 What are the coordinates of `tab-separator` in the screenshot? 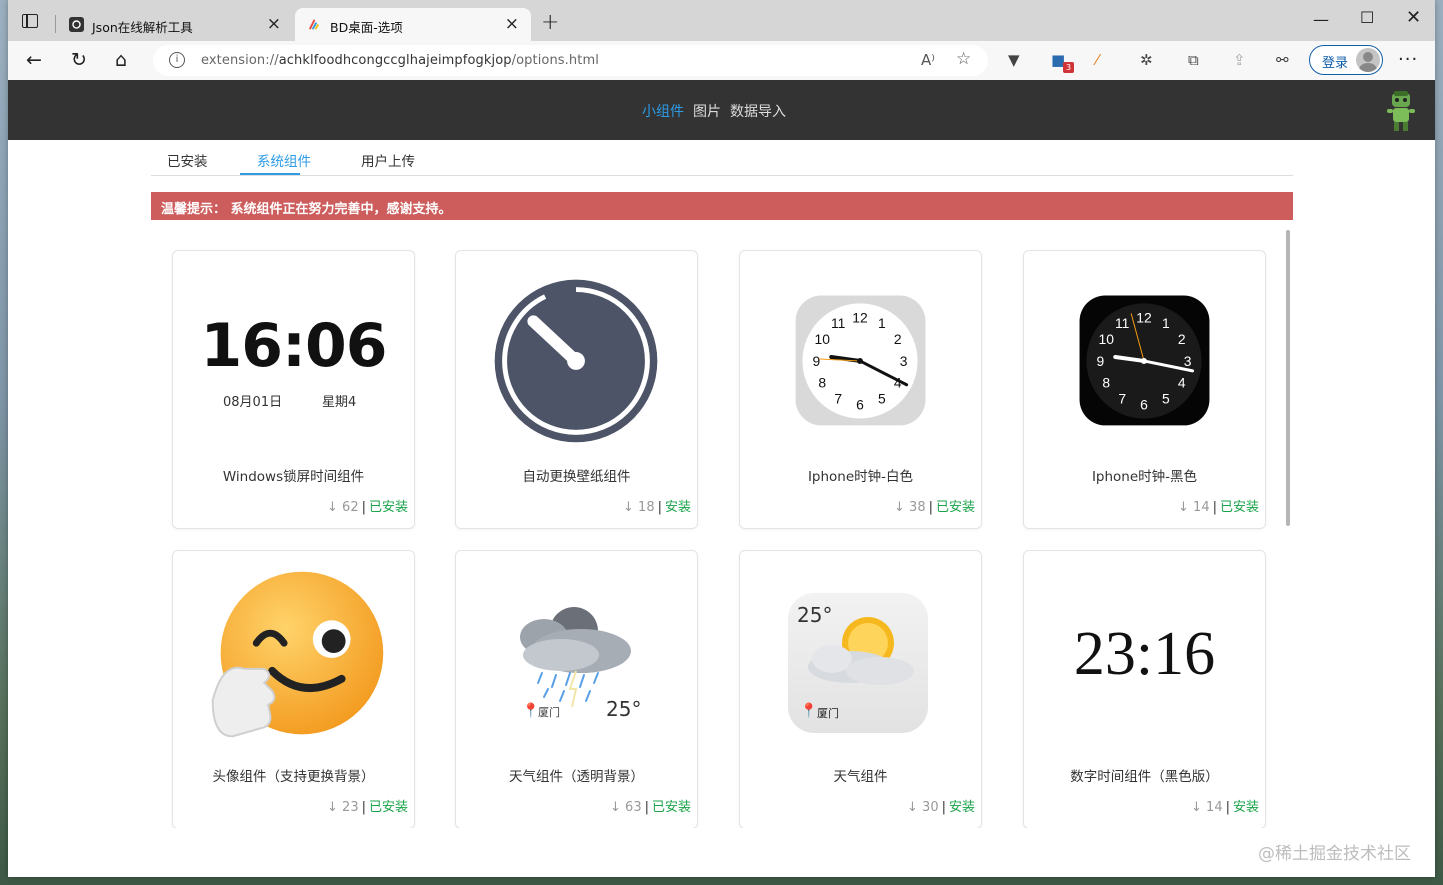 It's located at (55, 24).